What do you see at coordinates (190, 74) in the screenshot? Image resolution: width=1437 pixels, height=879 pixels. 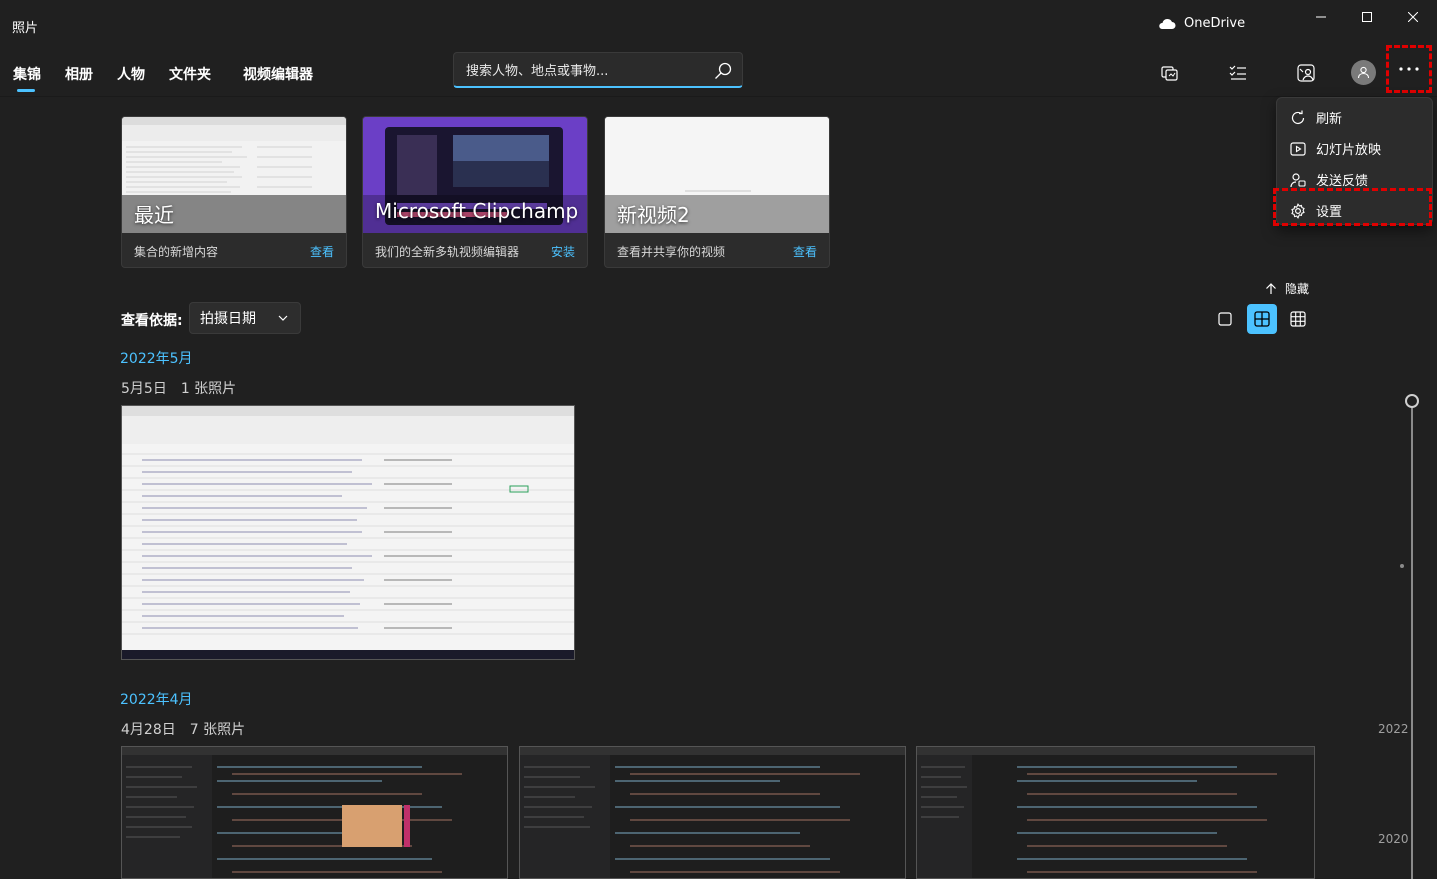 I see `tab-folders: 文件夹` at bounding box center [190, 74].